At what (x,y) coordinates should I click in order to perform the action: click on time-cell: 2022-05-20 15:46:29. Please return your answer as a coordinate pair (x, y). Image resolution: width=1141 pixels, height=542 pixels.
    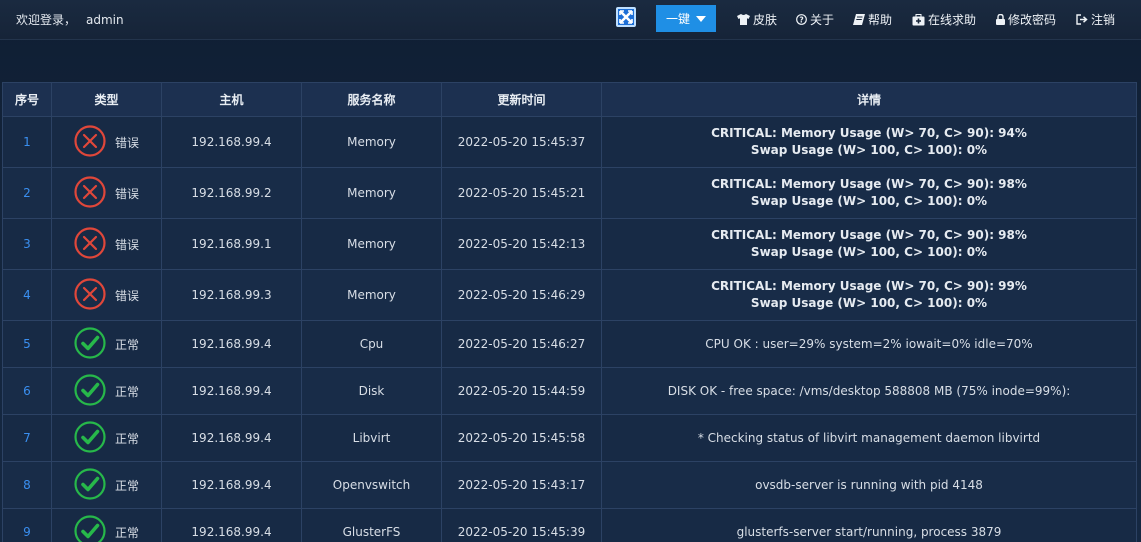
    Looking at the image, I should click on (521, 295).